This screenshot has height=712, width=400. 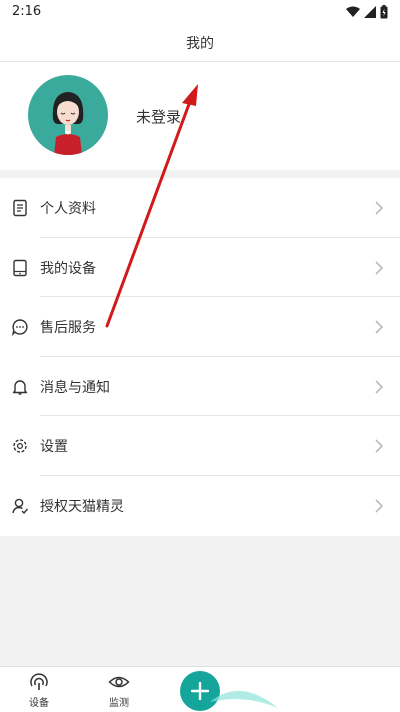 I want to click on status-icons, so click(x=367, y=12).